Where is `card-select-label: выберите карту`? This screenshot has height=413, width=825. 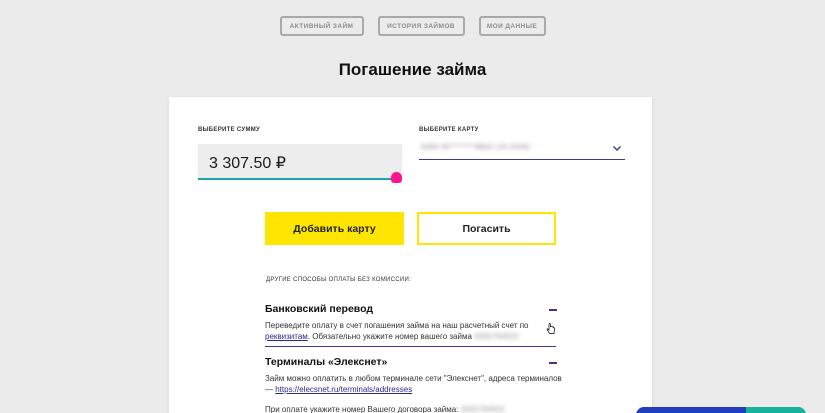 card-select-label: выберите карту is located at coordinates (449, 130).